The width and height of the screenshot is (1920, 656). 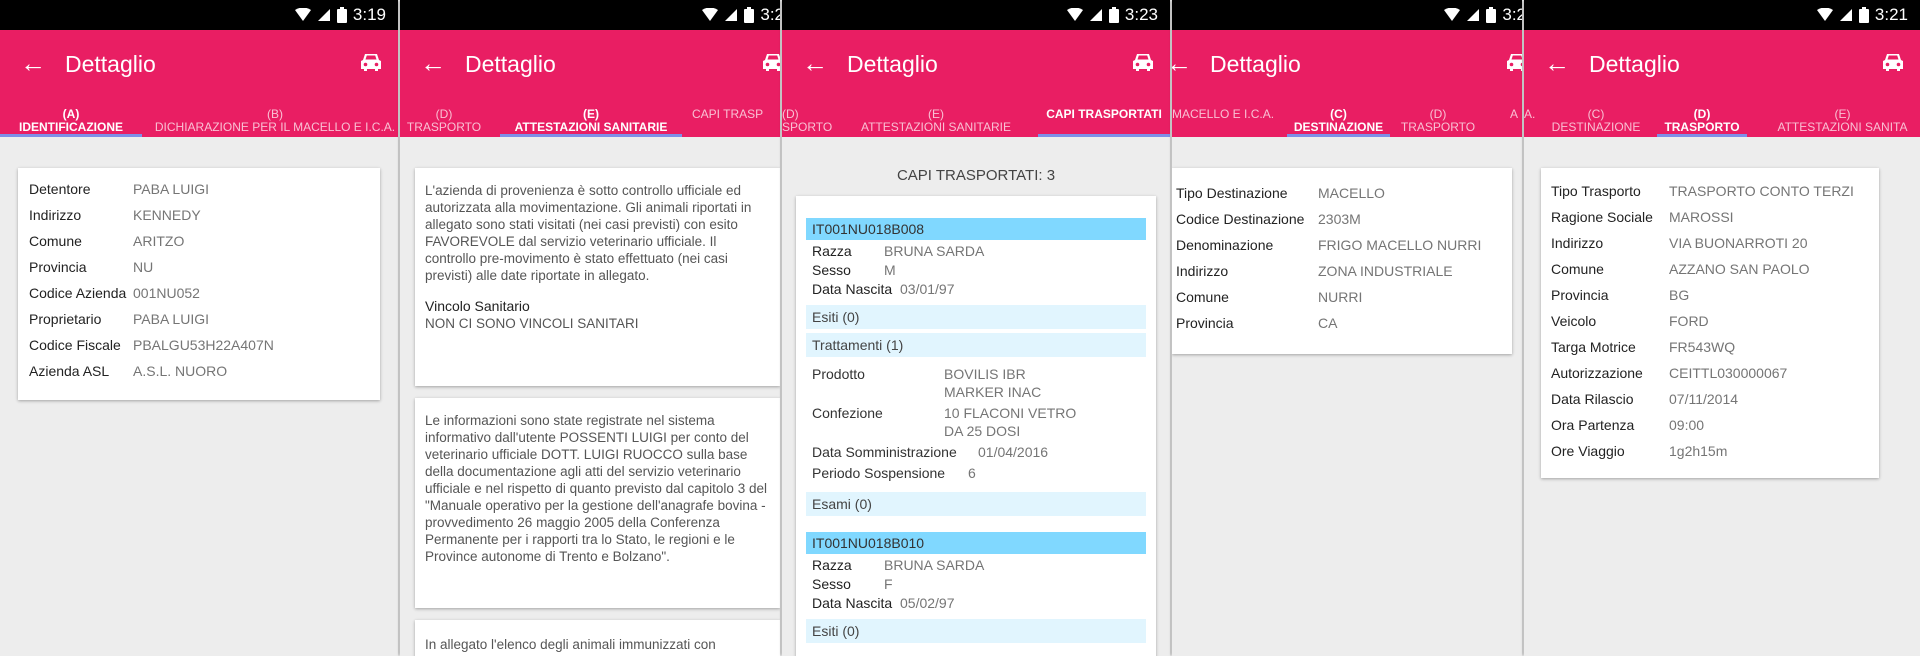 What do you see at coordinates (1227, 122) in the screenshot?
I see `tab-dichiarazione: MACELLO E I.C.A.` at bounding box center [1227, 122].